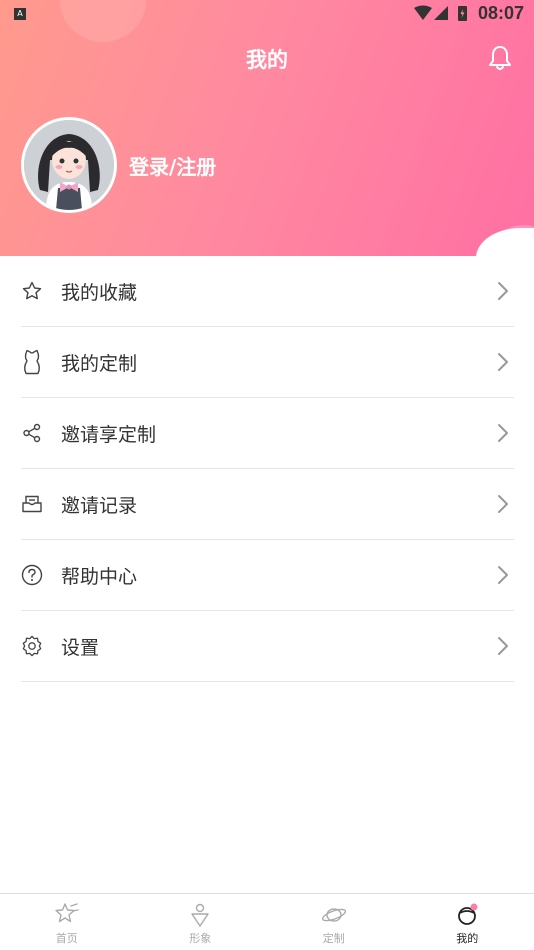  I want to click on tab-image: 形象, so click(201, 922).